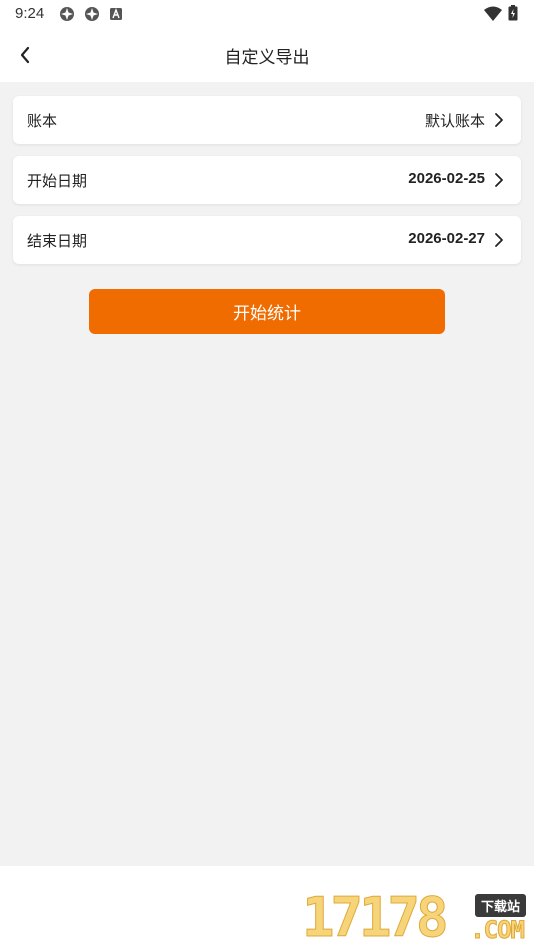  Describe the element at coordinates (57, 181) in the screenshot. I see `start-date-label: 开始日期` at that location.